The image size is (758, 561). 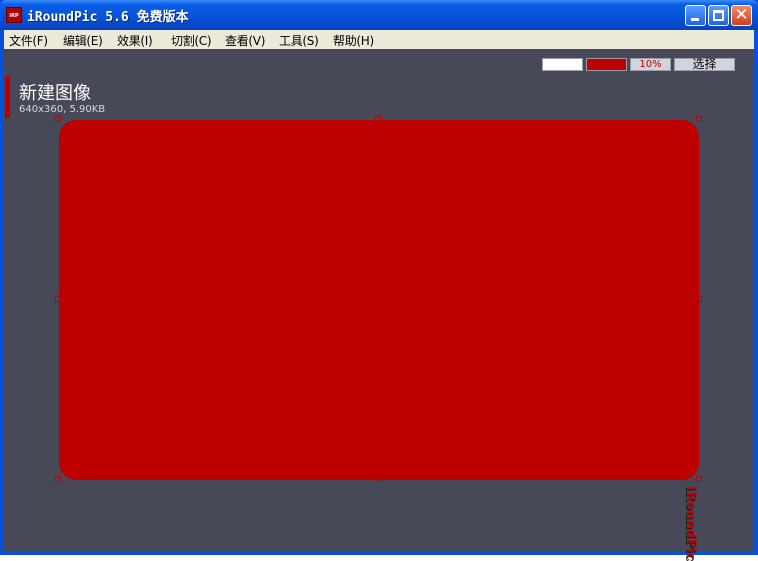 I want to click on resize-handle-bottom-right, so click(x=699, y=479).